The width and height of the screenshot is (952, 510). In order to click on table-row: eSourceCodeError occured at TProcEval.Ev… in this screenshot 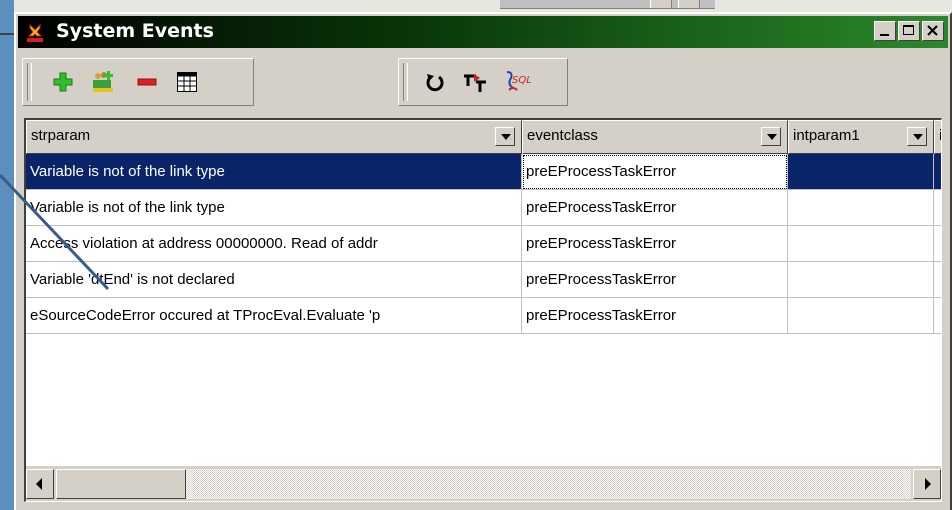, I will do `click(483, 316)`.